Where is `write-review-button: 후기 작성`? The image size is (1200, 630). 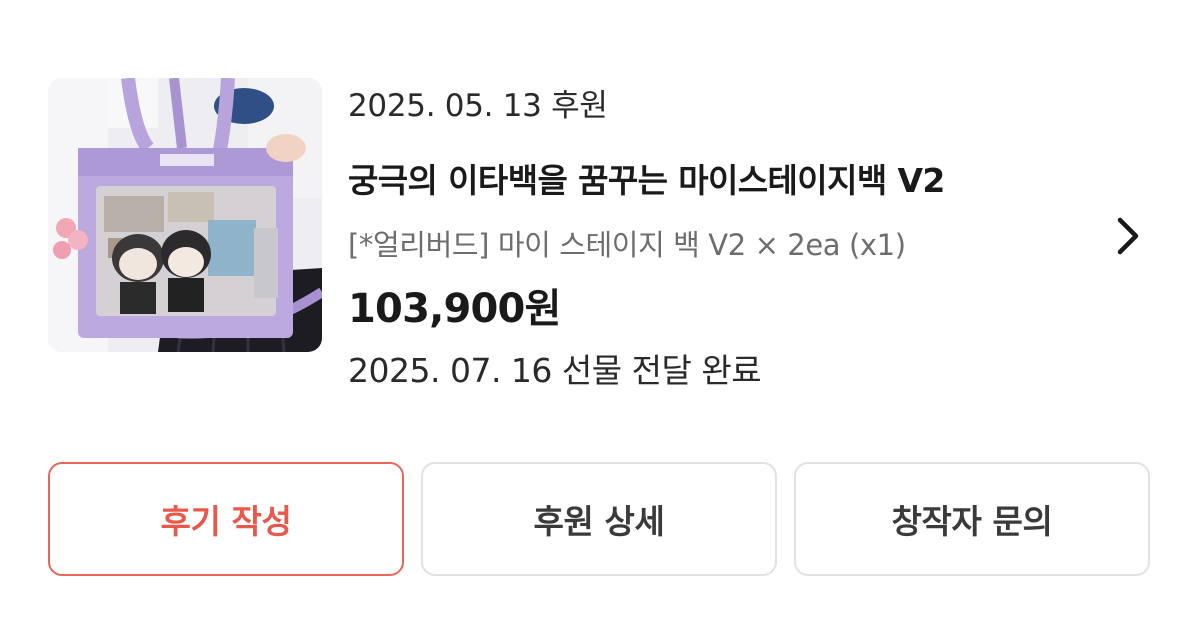 write-review-button: 후기 작성 is located at coordinates (226, 519).